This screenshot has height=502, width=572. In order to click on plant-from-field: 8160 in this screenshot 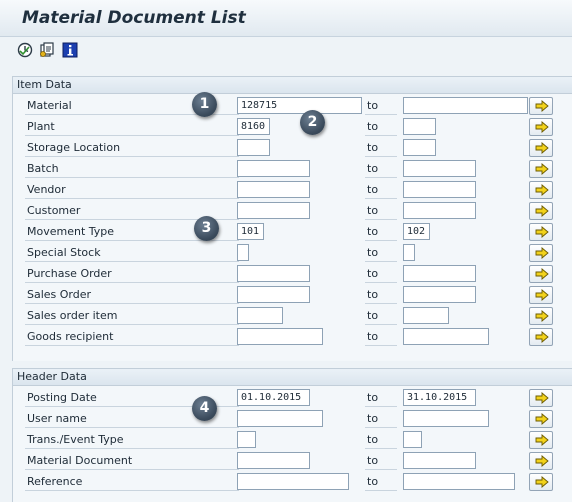, I will do `click(253, 126)`.